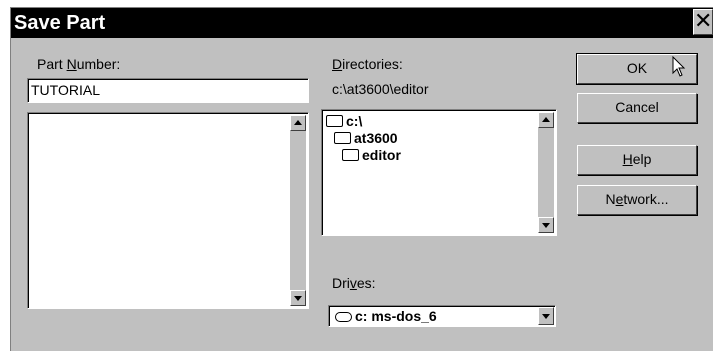 This screenshot has height=351, width=713. Describe the element at coordinates (366, 138) in the screenshot. I see `directory-item: at3600` at that location.